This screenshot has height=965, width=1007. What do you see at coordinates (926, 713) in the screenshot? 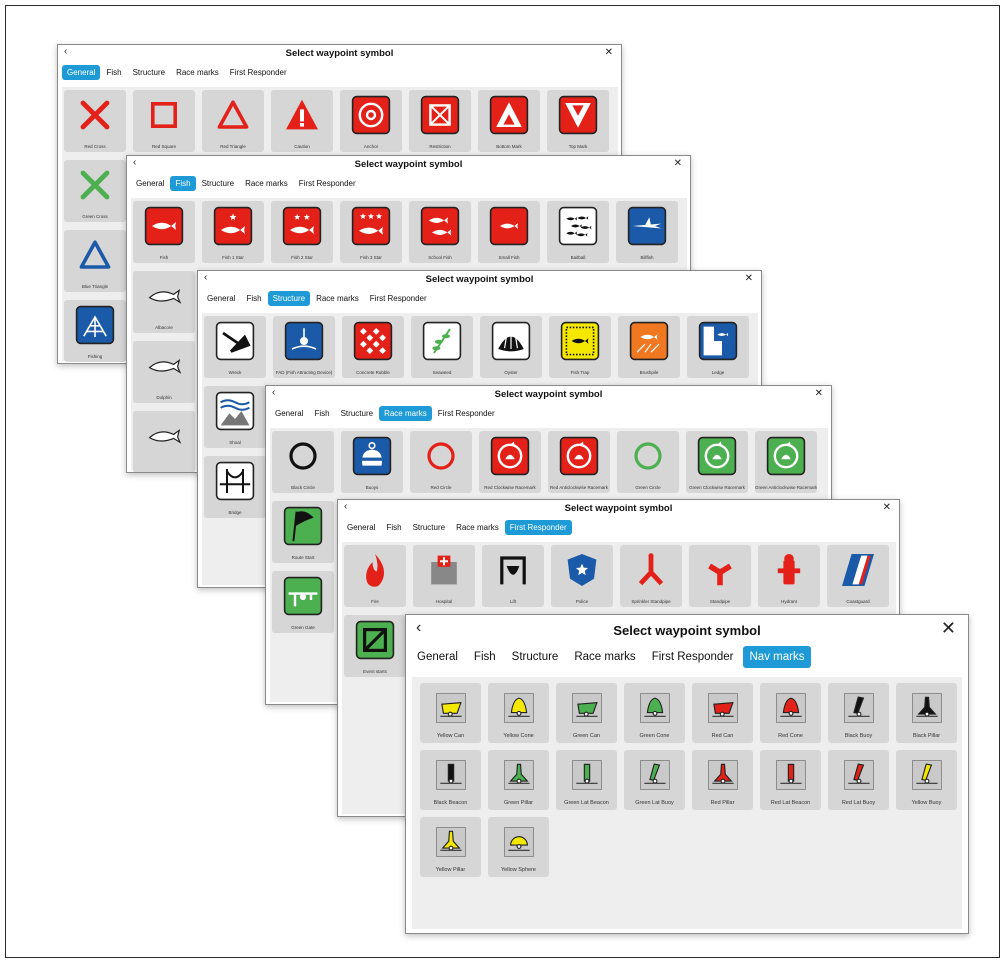
I see `symbol-tile: Black Pillar` at bounding box center [926, 713].